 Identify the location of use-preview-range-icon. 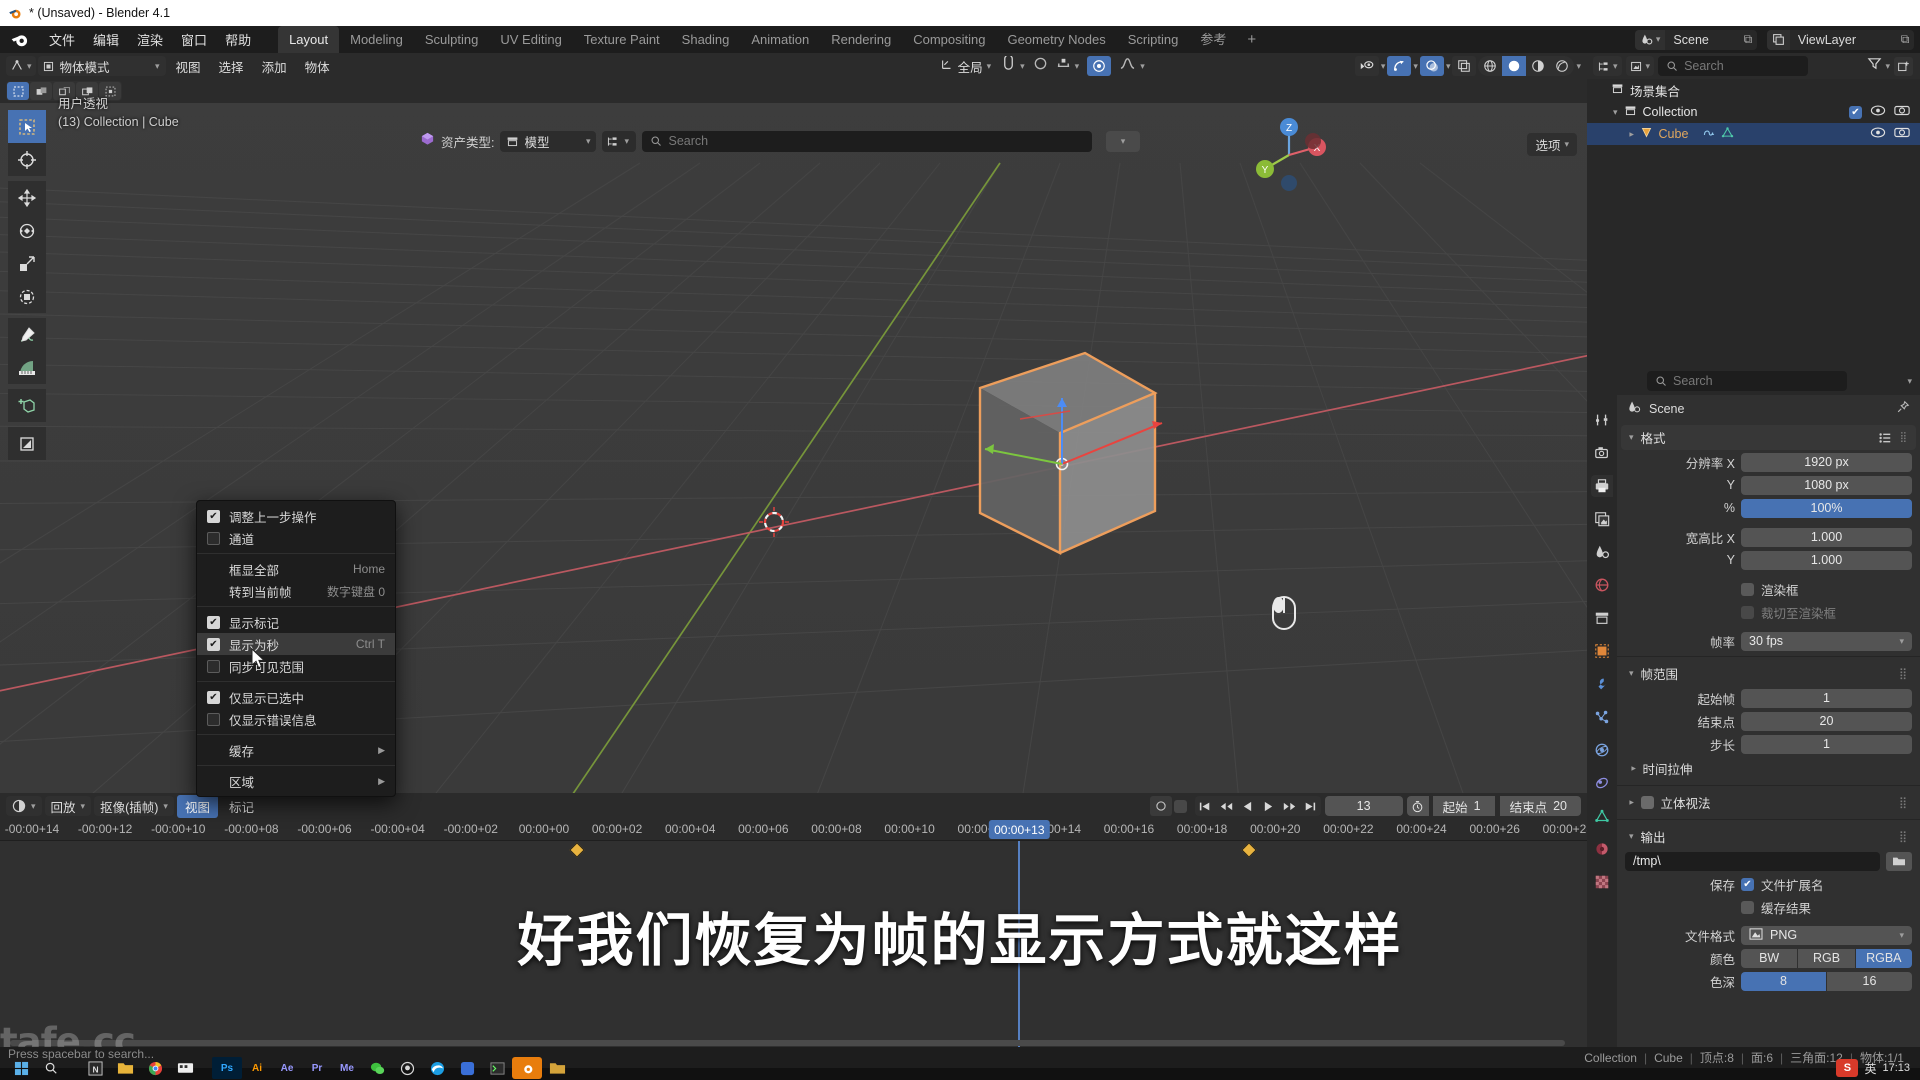
(1417, 806).